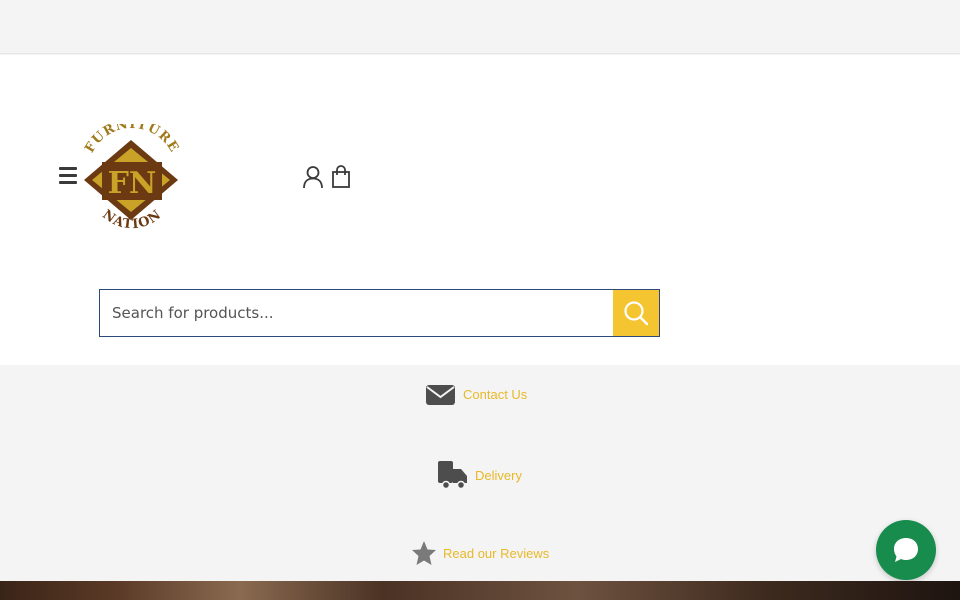  What do you see at coordinates (452, 475) in the screenshot?
I see `truck-icon` at bounding box center [452, 475].